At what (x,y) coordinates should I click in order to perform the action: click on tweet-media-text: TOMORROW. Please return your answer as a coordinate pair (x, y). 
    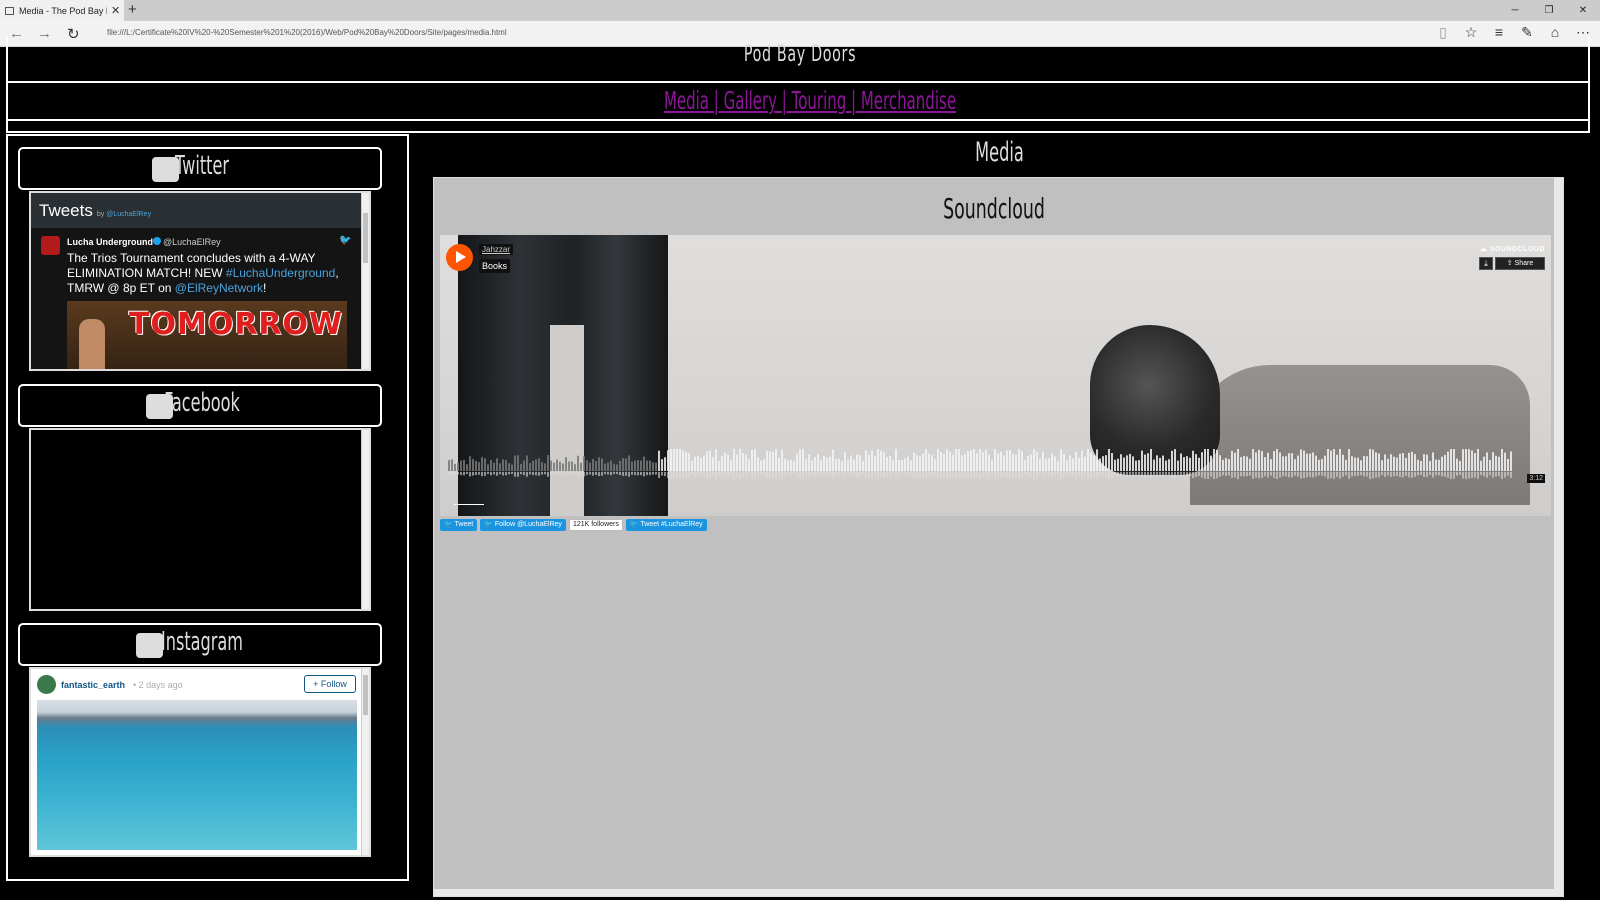
    Looking at the image, I should click on (236, 324).